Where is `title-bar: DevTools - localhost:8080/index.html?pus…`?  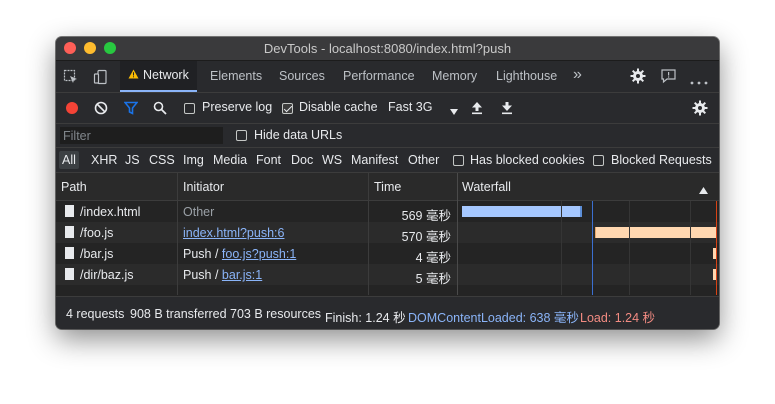
title-bar: DevTools - localhost:8080/index.html?pus… is located at coordinates (387, 49).